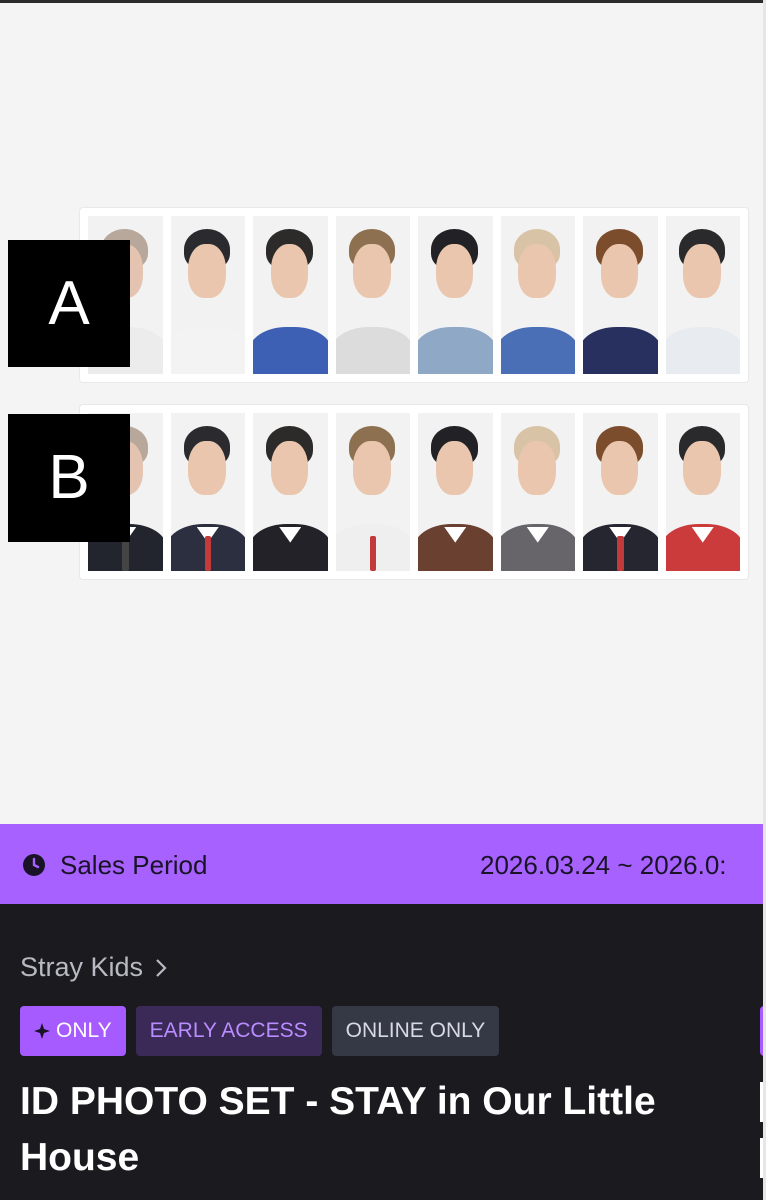  I want to click on chevron-right-icon, so click(161, 967).